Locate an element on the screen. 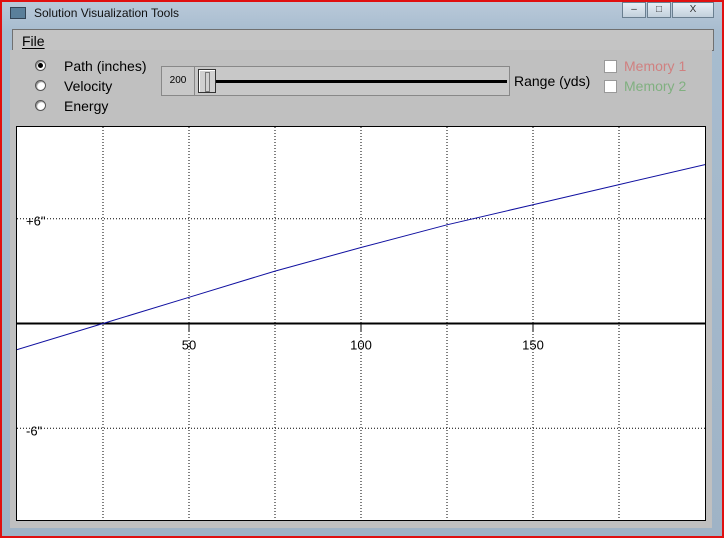 The width and height of the screenshot is (724, 538). radio-energy-label: Energy is located at coordinates (86, 106).